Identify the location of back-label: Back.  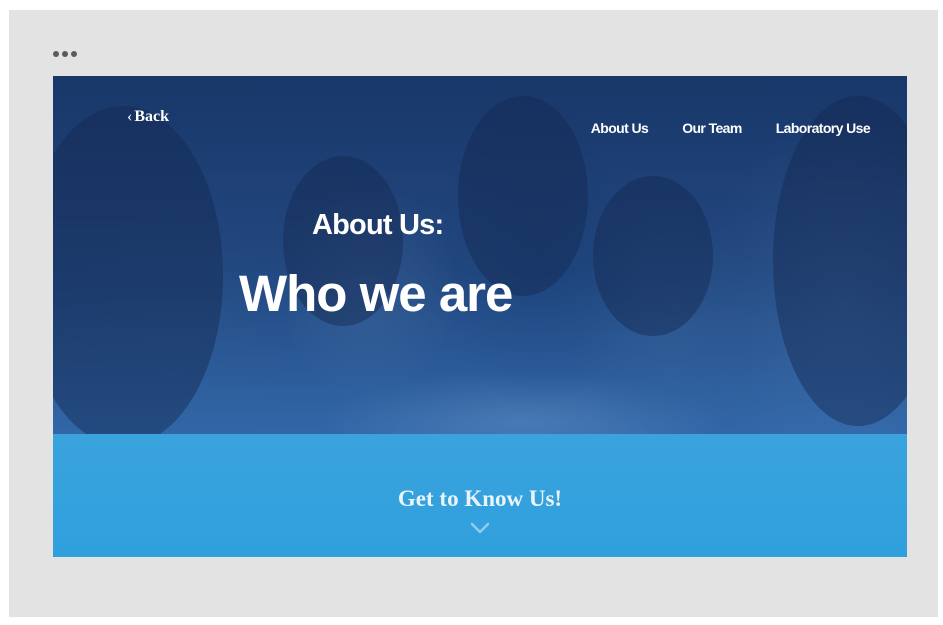
(151, 116).